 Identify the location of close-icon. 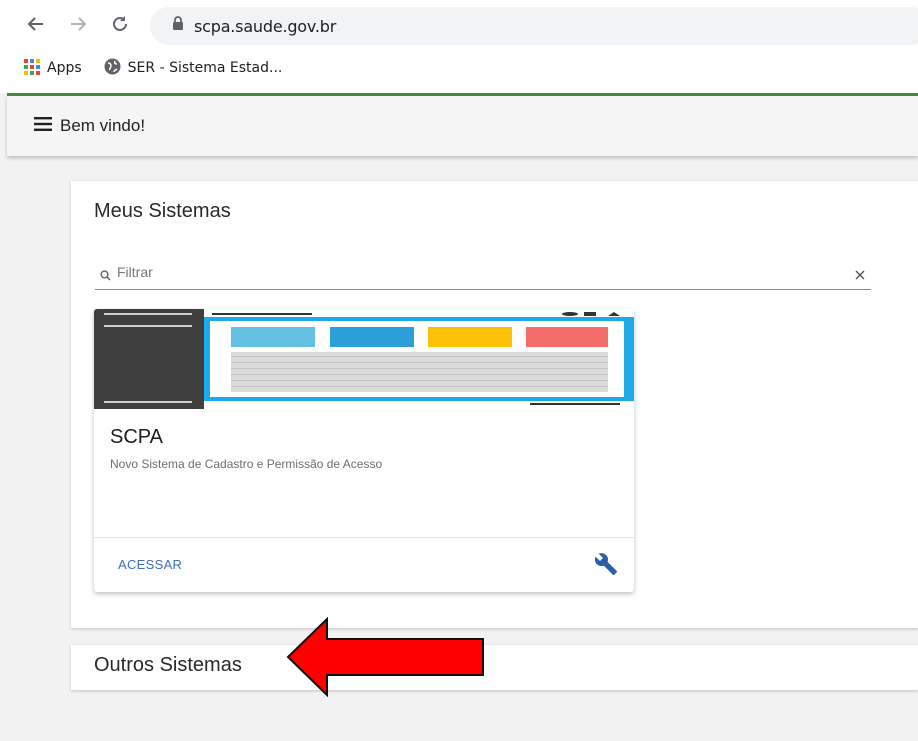
(860, 276).